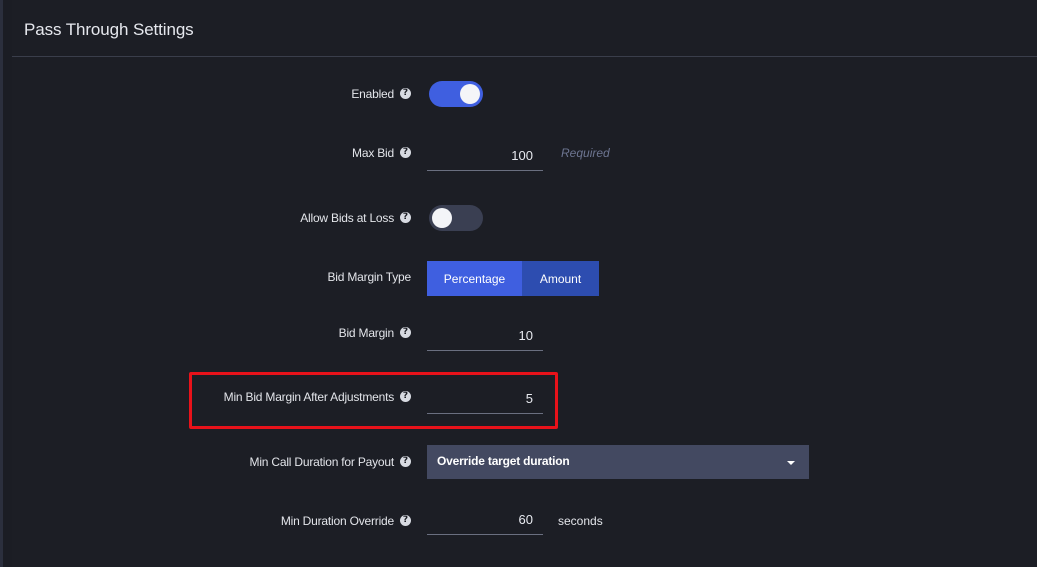 The width and height of the screenshot is (1037, 567). I want to click on enabled-label: Enabled, so click(372, 94).